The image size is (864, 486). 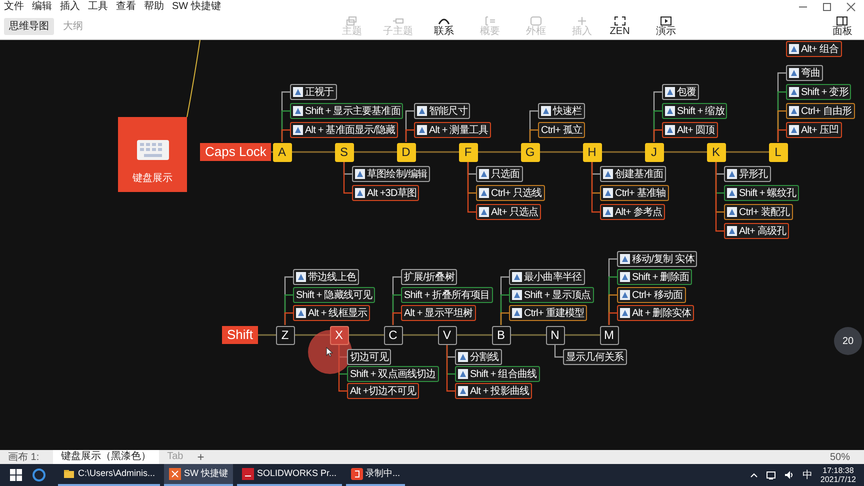 I want to click on menu-item: SW 快捷键, so click(x=196, y=7).